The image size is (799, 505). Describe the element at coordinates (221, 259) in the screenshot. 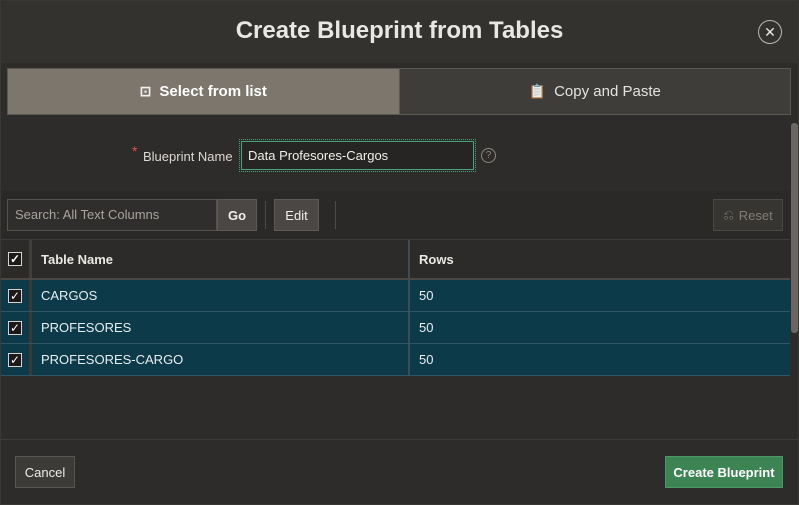

I see `column-header-table-name: Table Name` at that location.